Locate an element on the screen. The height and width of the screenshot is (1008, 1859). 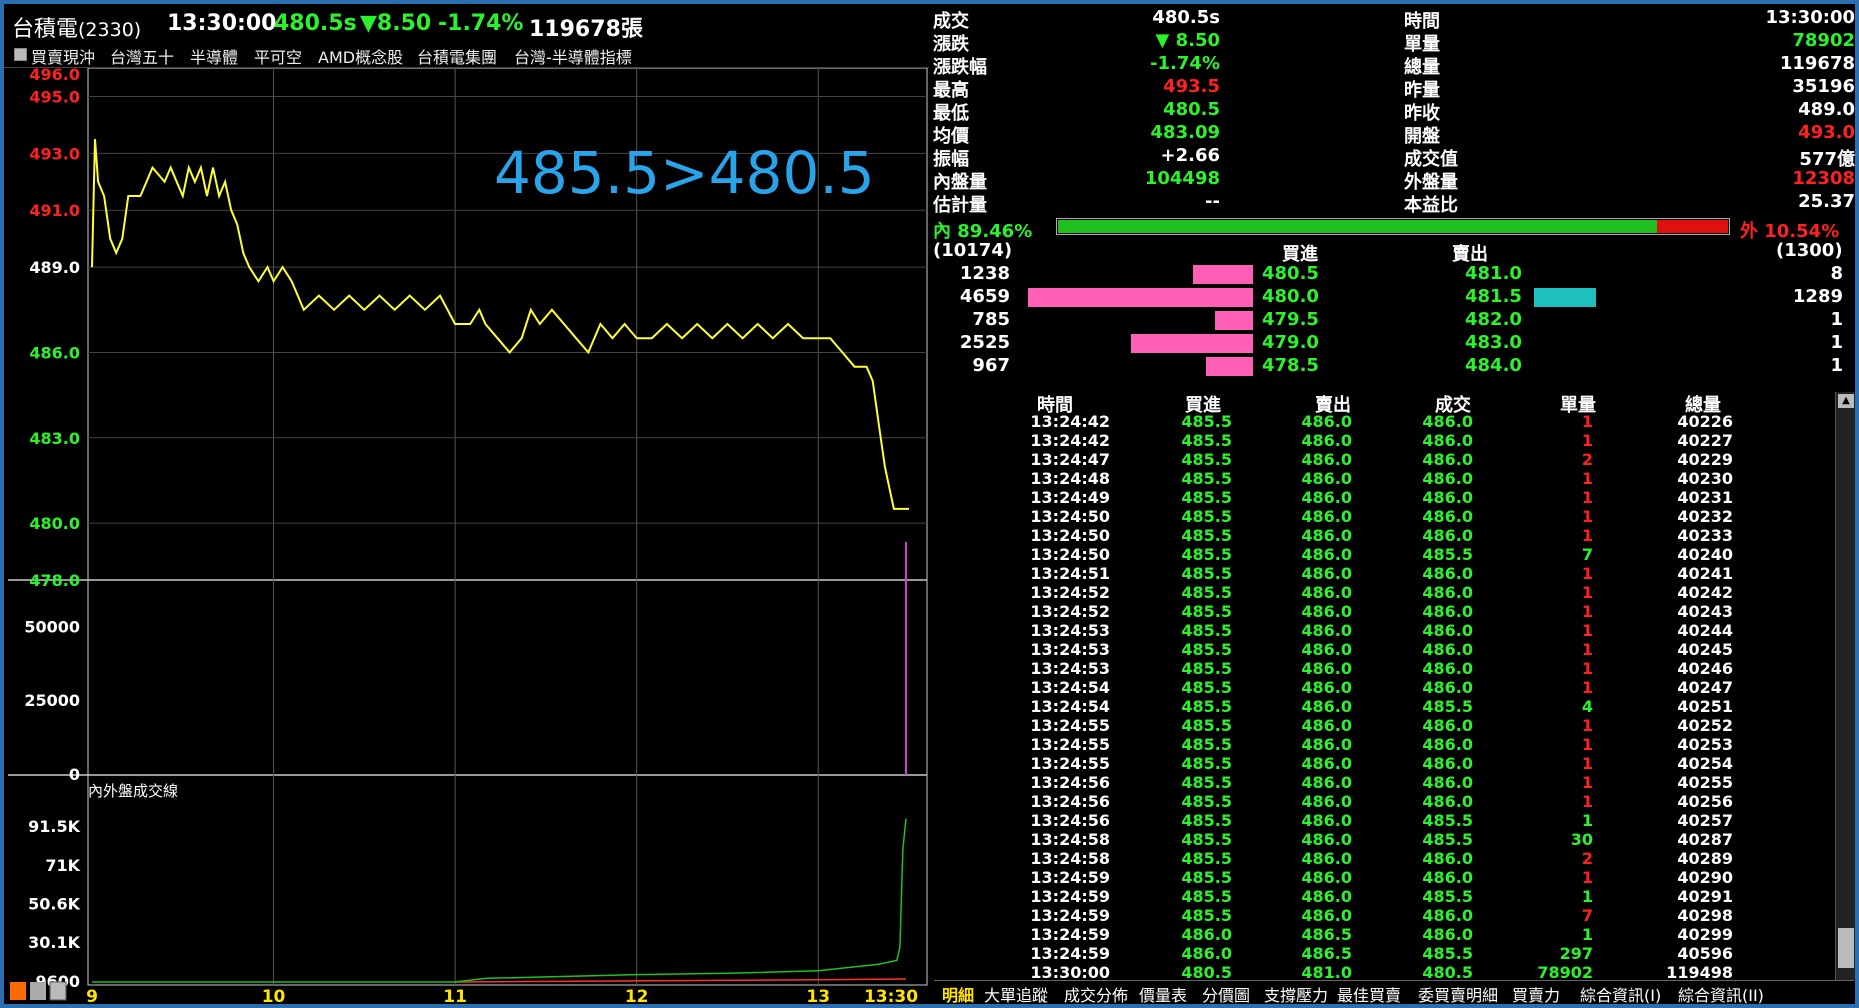
quote-value: +2.66 is located at coordinates (1190, 155).